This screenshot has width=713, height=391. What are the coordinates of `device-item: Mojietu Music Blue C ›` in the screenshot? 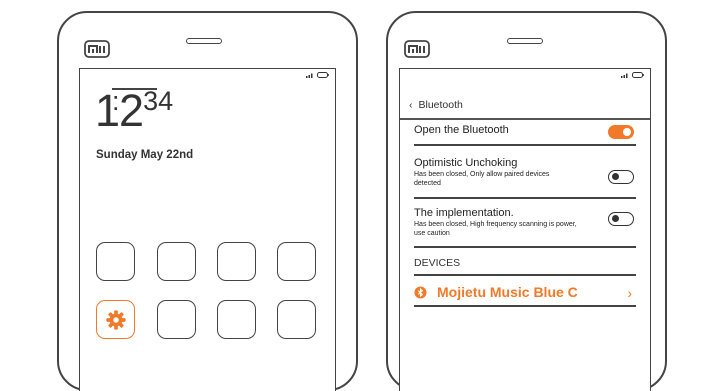 It's located at (525, 292).